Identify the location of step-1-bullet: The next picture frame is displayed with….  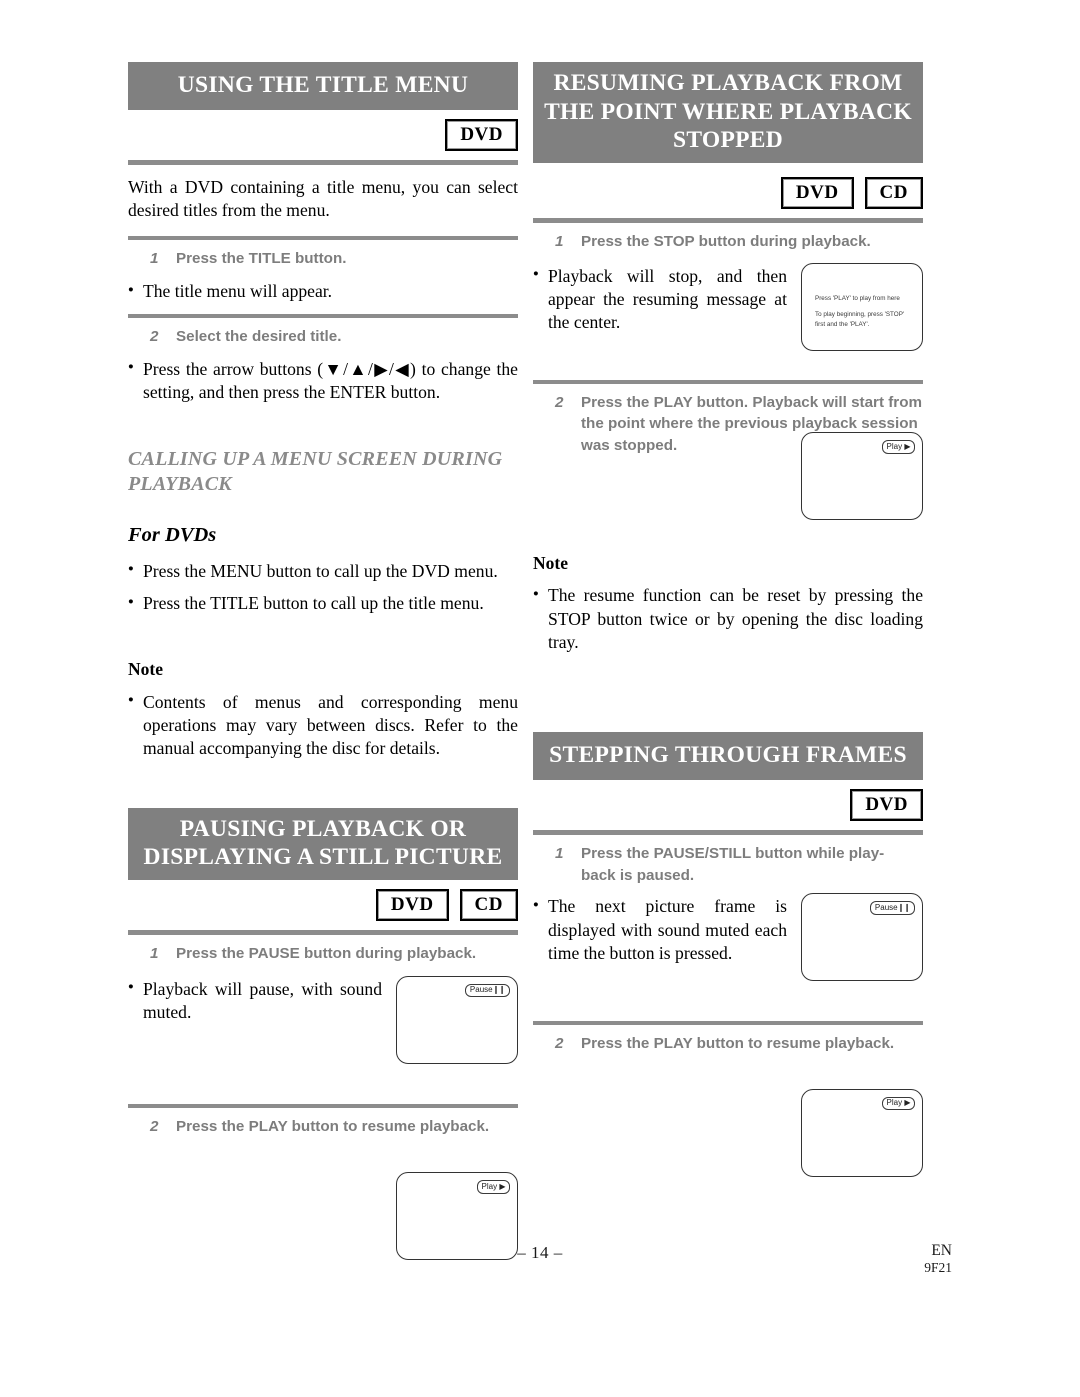
(660, 930).